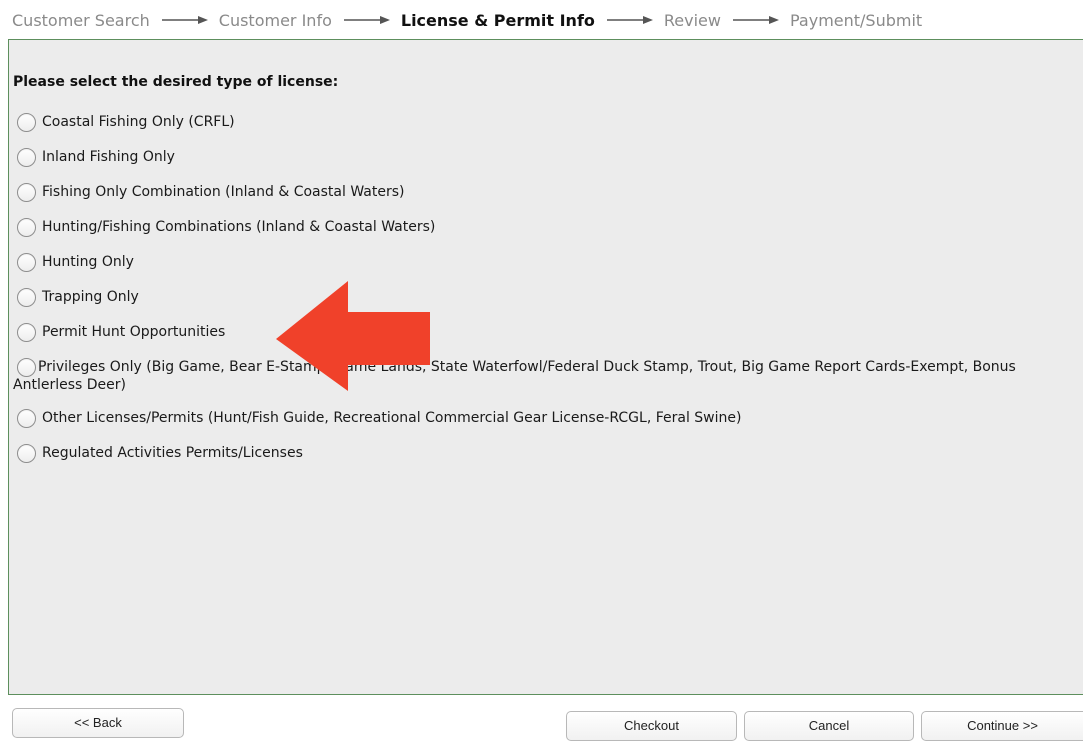 This screenshot has width=1083, height=741. What do you see at coordinates (651, 726) in the screenshot?
I see `checkout-button: Checkout` at bounding box center [651, 726].